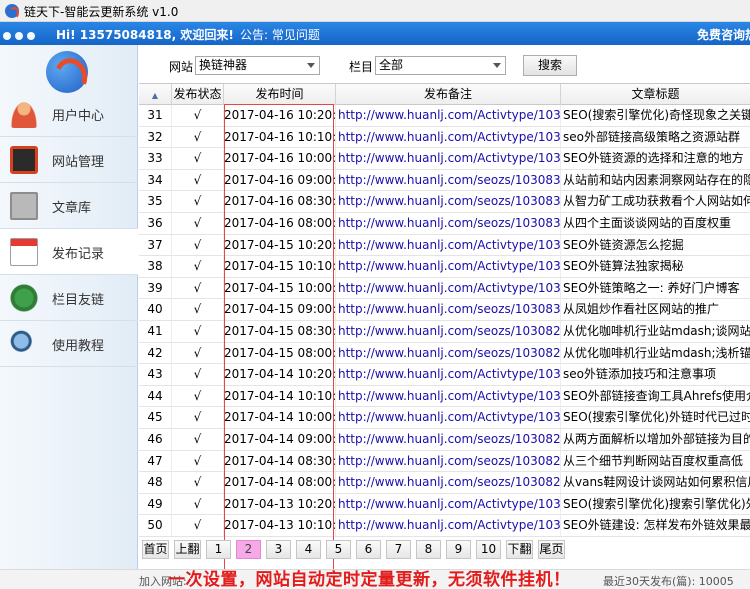 This screenshot has width=750, height=589. I want to click on publish-time-cell: 2017-04-13 10:10:20, so click(280, 526).